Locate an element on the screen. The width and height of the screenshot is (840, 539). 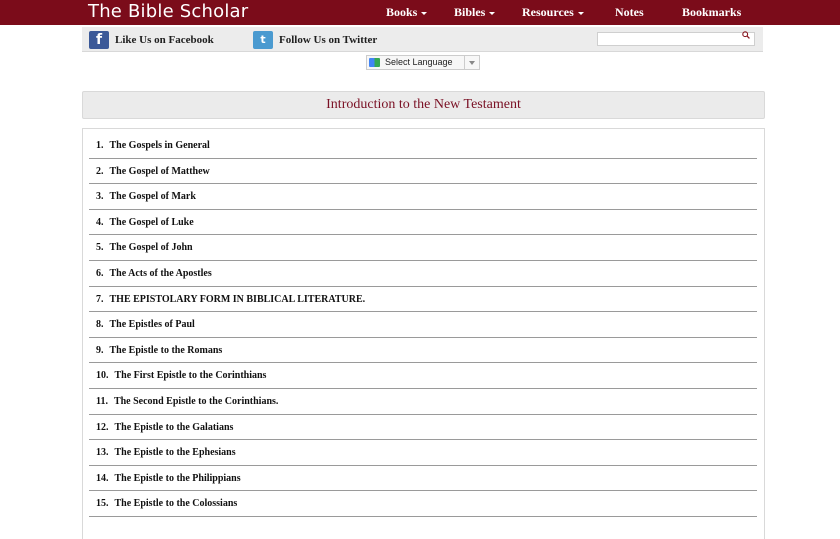
chapter-title: The First Epistle to the Corinthians is located at coordinates (190, 376).